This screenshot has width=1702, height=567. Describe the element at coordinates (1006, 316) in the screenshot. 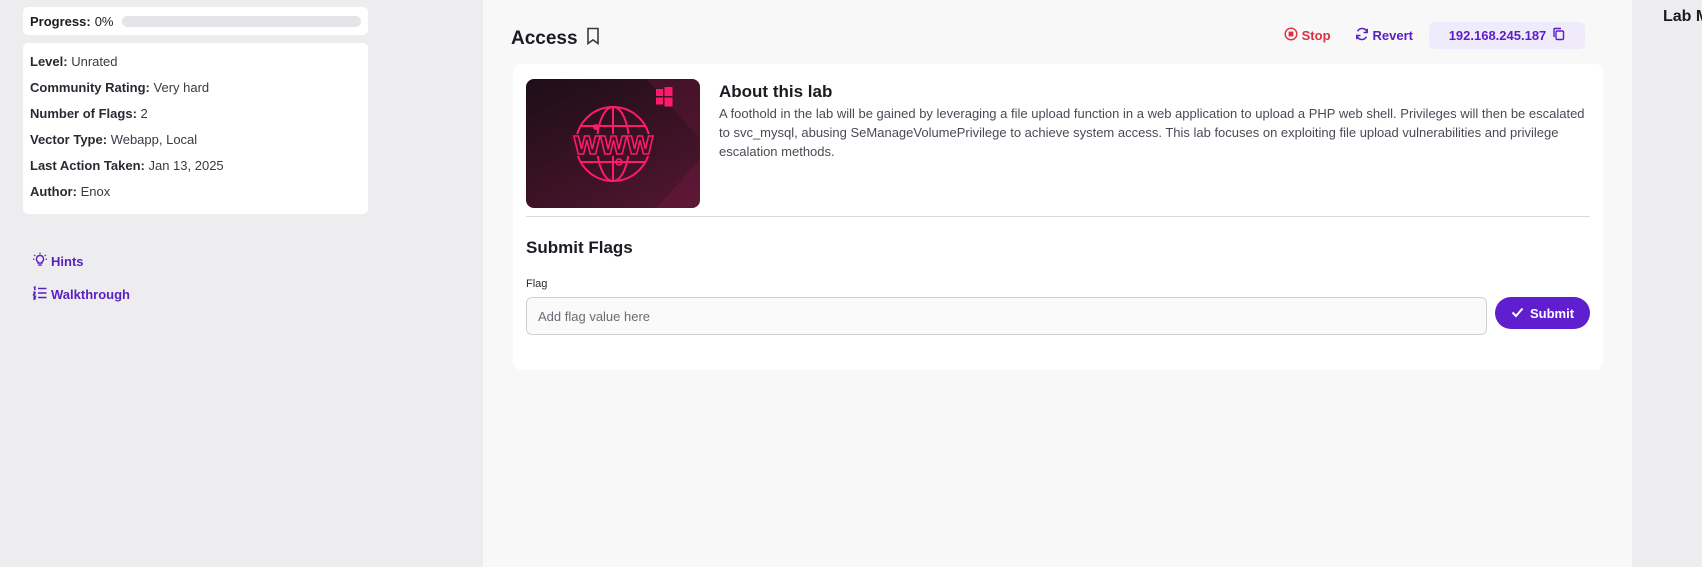

I see `flag-input` at that location.